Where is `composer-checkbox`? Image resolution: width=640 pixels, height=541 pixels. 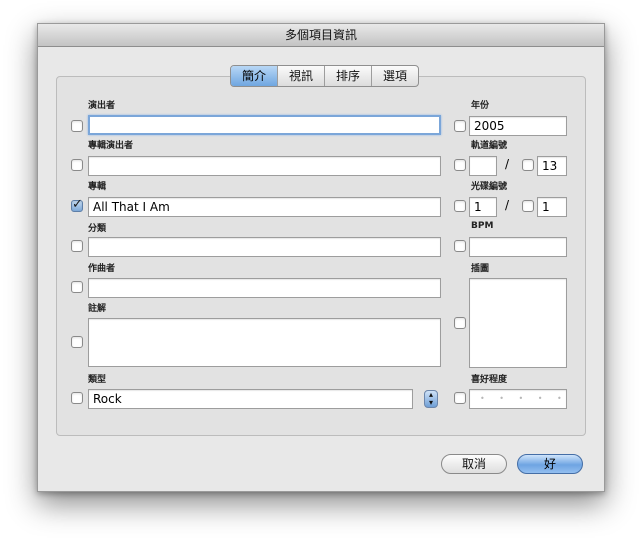 composer-checkbox is located at coordinates (77, 287).